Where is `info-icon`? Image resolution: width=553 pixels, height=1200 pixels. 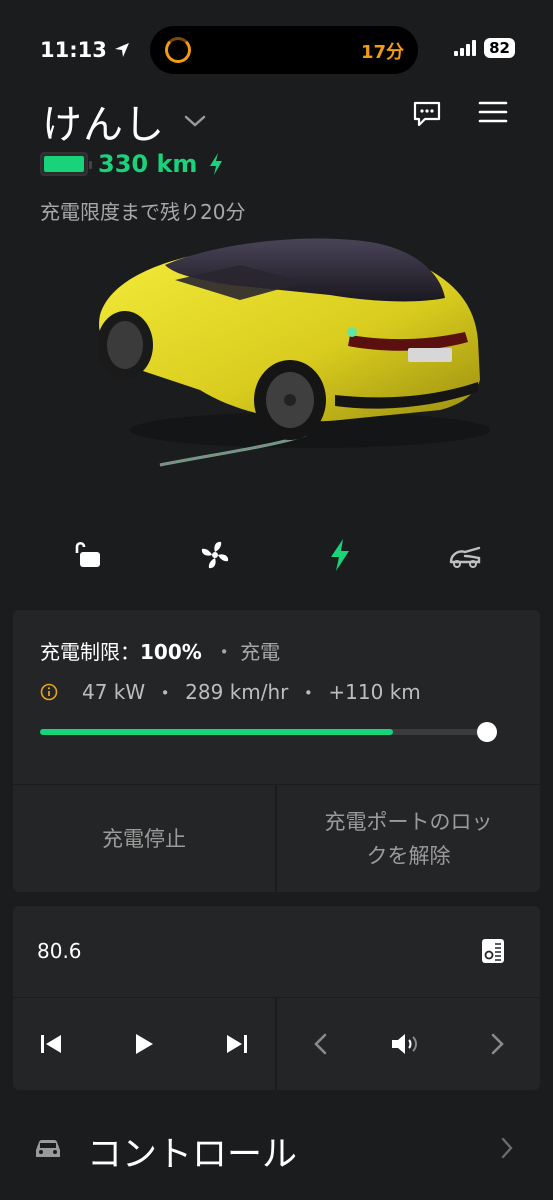 info-icon is located at coordinates (49, 692).